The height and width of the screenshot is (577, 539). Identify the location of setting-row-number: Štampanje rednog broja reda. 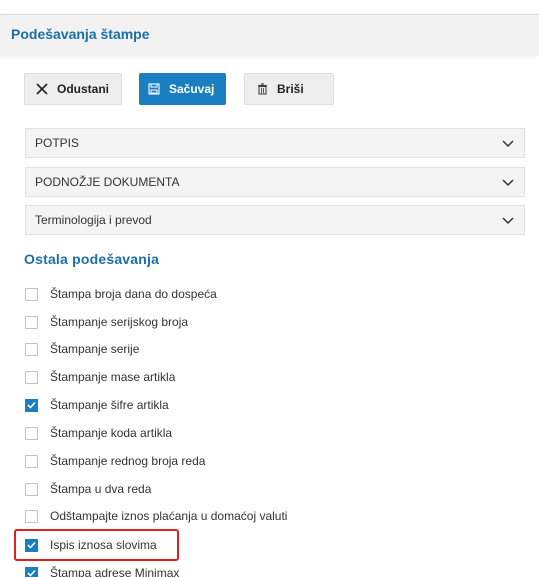
(115, 461).